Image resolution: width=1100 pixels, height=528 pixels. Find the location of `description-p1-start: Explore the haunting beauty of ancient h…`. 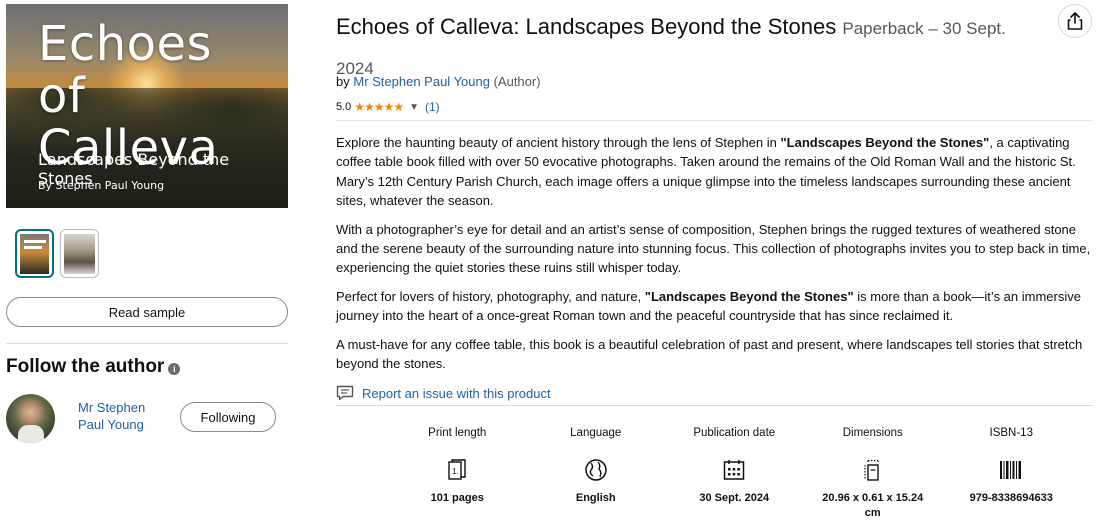

description-p1-start: Explore the haunting beauty of ancient h… is located at coordinates (558, 142).